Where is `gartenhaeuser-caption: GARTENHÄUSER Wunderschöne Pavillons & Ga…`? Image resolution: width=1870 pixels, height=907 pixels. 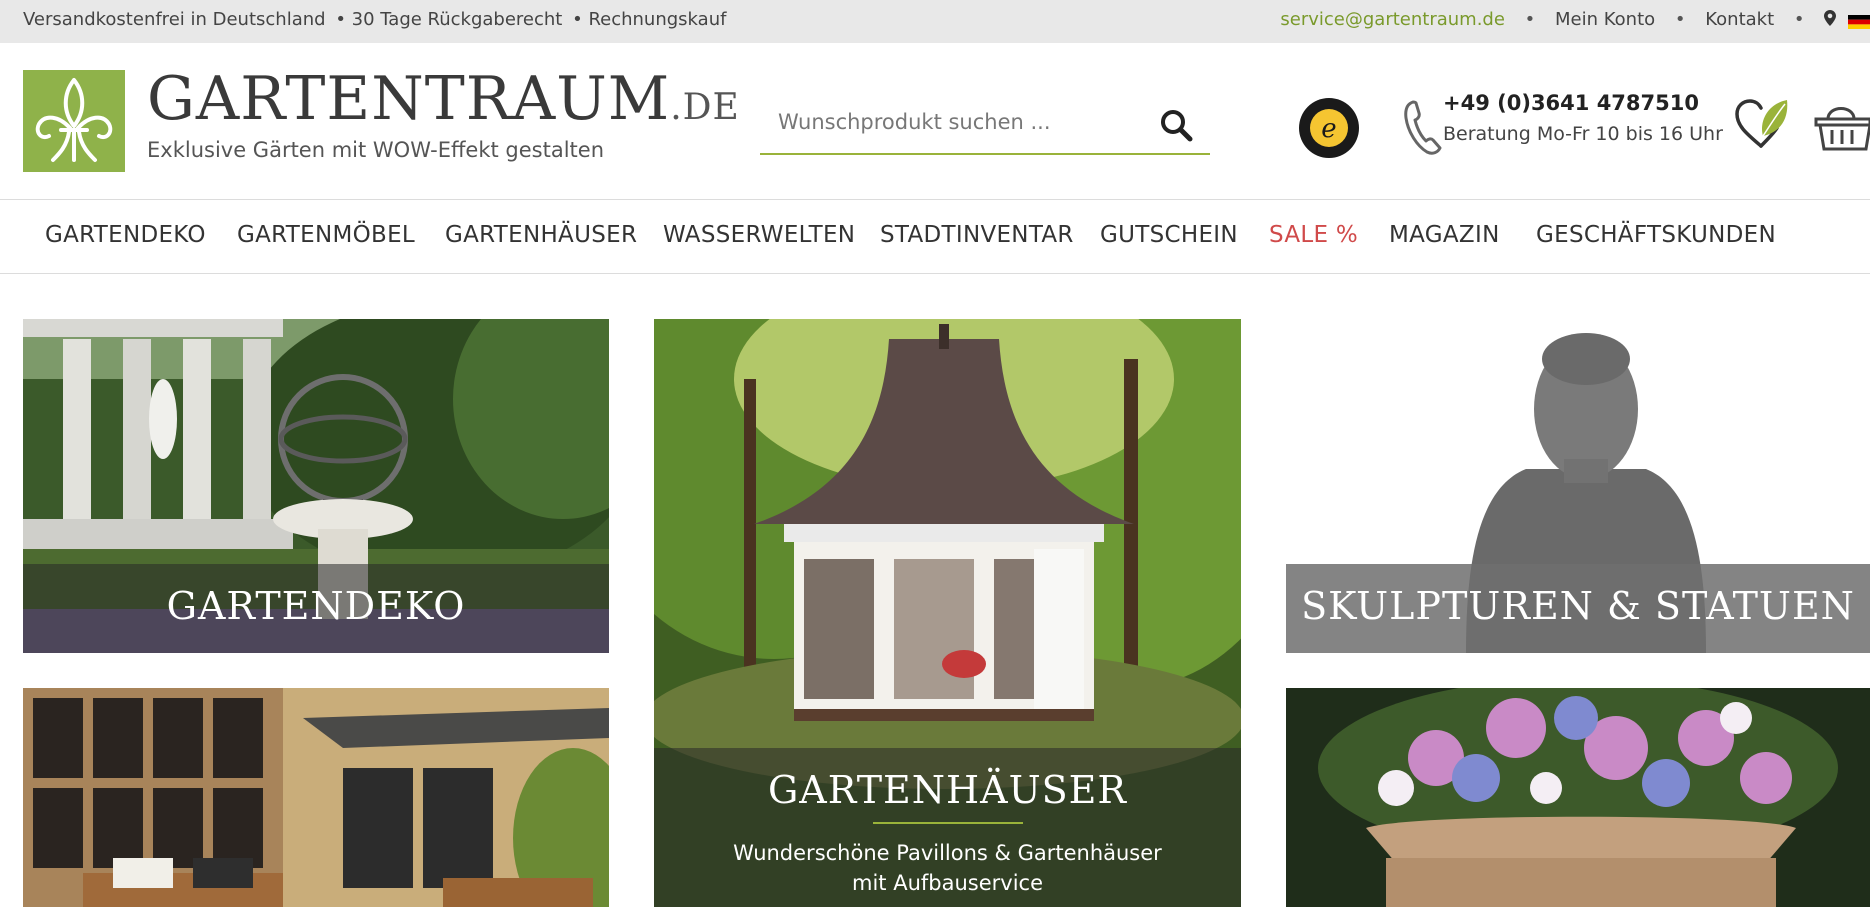
gartenhaeuser-caption: GARTENHÄUSER Wunderschöne Pavillons & Ga… is located at coordinates (947, 827).